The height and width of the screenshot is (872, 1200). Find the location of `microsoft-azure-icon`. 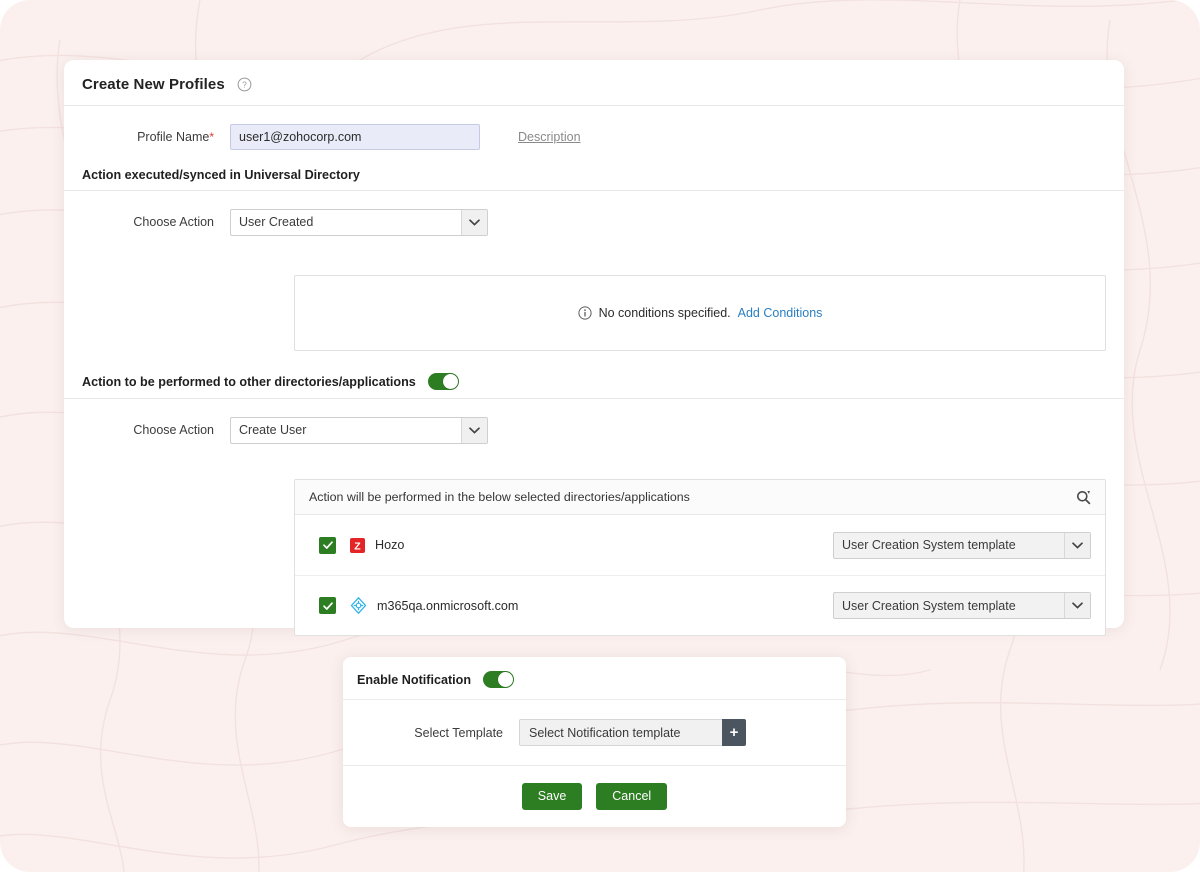

microsoft-azure-icon is located at coordinates (358, 605).